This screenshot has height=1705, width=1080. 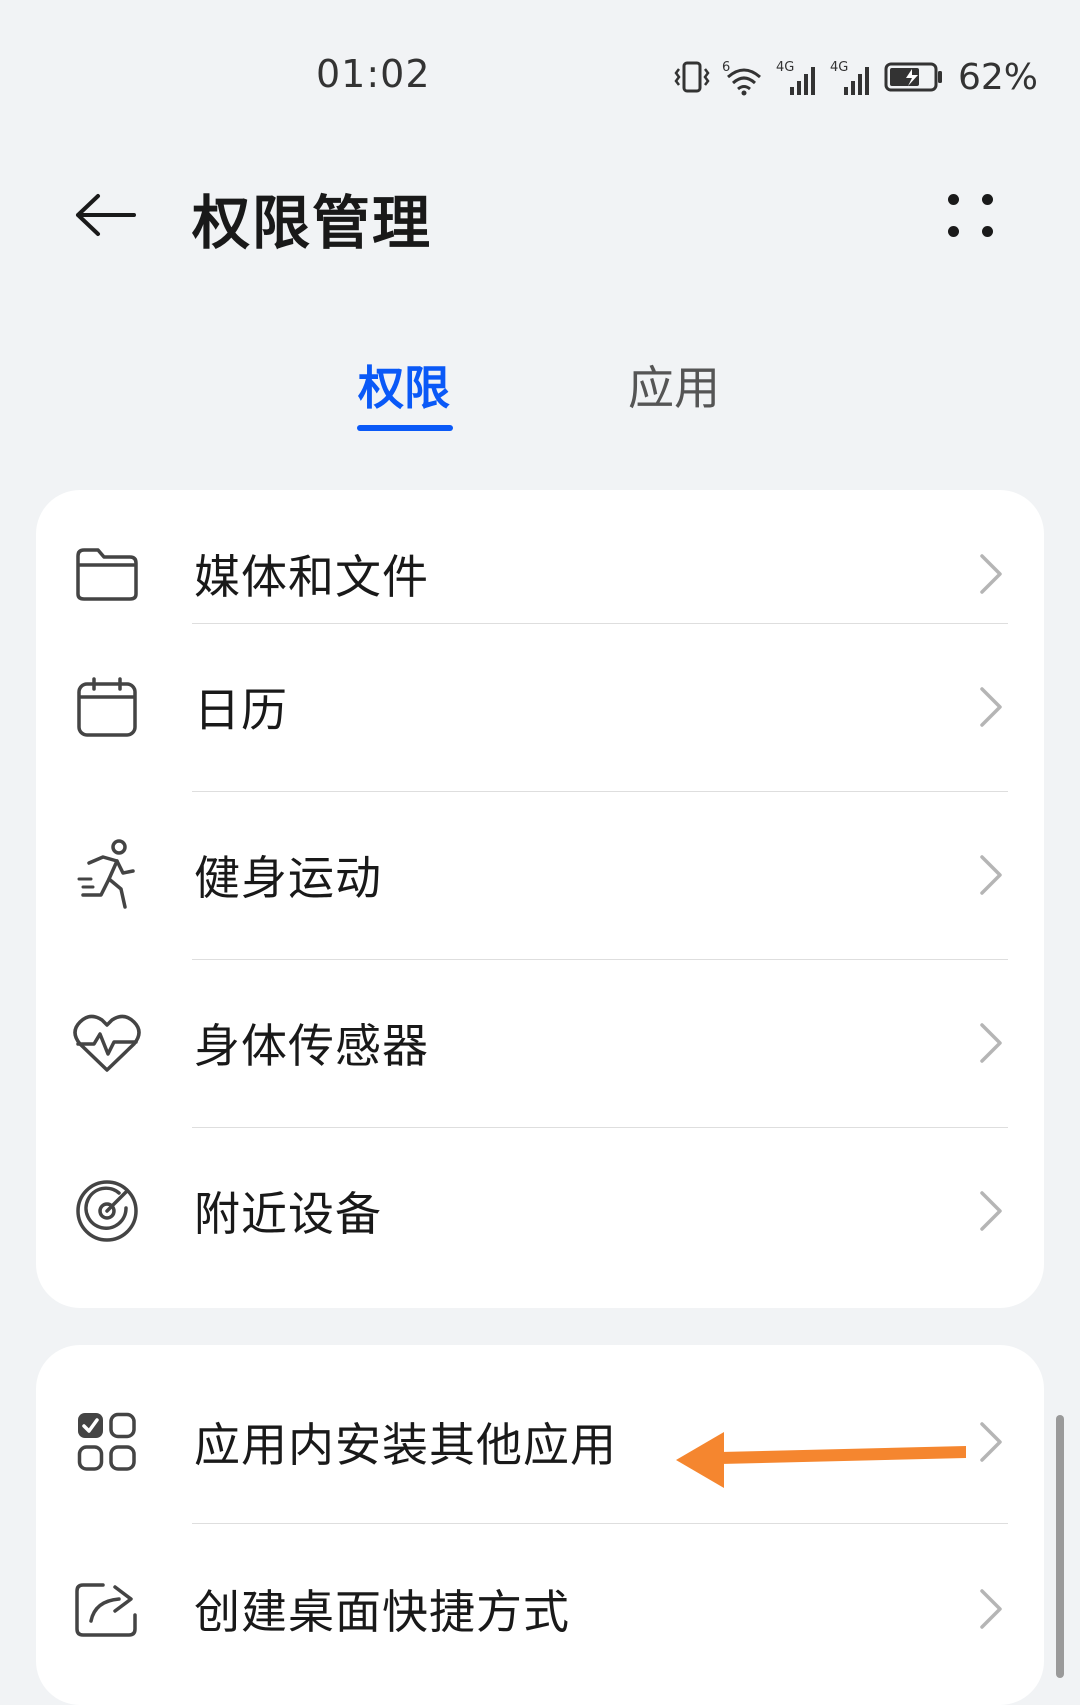 What do you see at coordinates (674, 385) in the screenshot?
I see `tab-apps: 应用` at bounding box center [674, 385].